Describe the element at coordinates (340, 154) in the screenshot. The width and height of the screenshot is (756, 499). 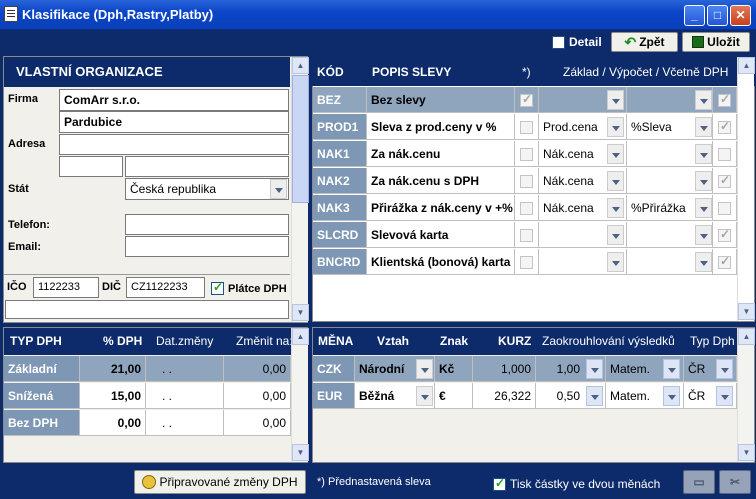
I see `discount-code-cell: NAK1` at that location.